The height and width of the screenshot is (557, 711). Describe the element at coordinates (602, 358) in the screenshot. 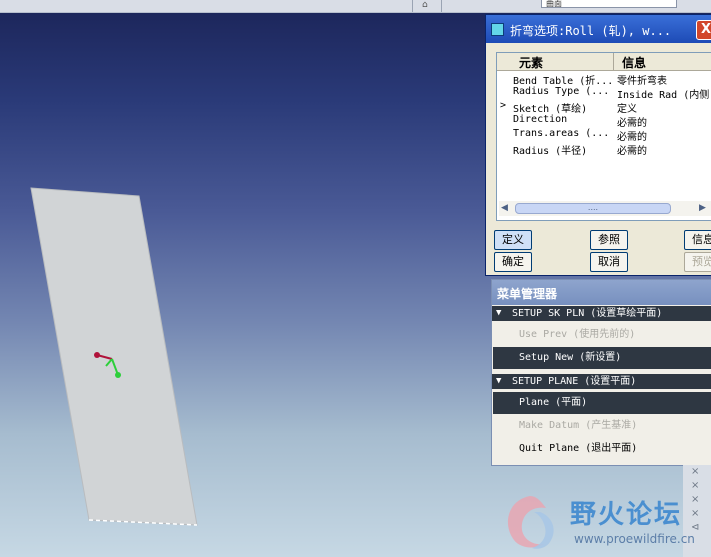

I see `menu-item-setup-new: Setup New (新设置)` at that location.